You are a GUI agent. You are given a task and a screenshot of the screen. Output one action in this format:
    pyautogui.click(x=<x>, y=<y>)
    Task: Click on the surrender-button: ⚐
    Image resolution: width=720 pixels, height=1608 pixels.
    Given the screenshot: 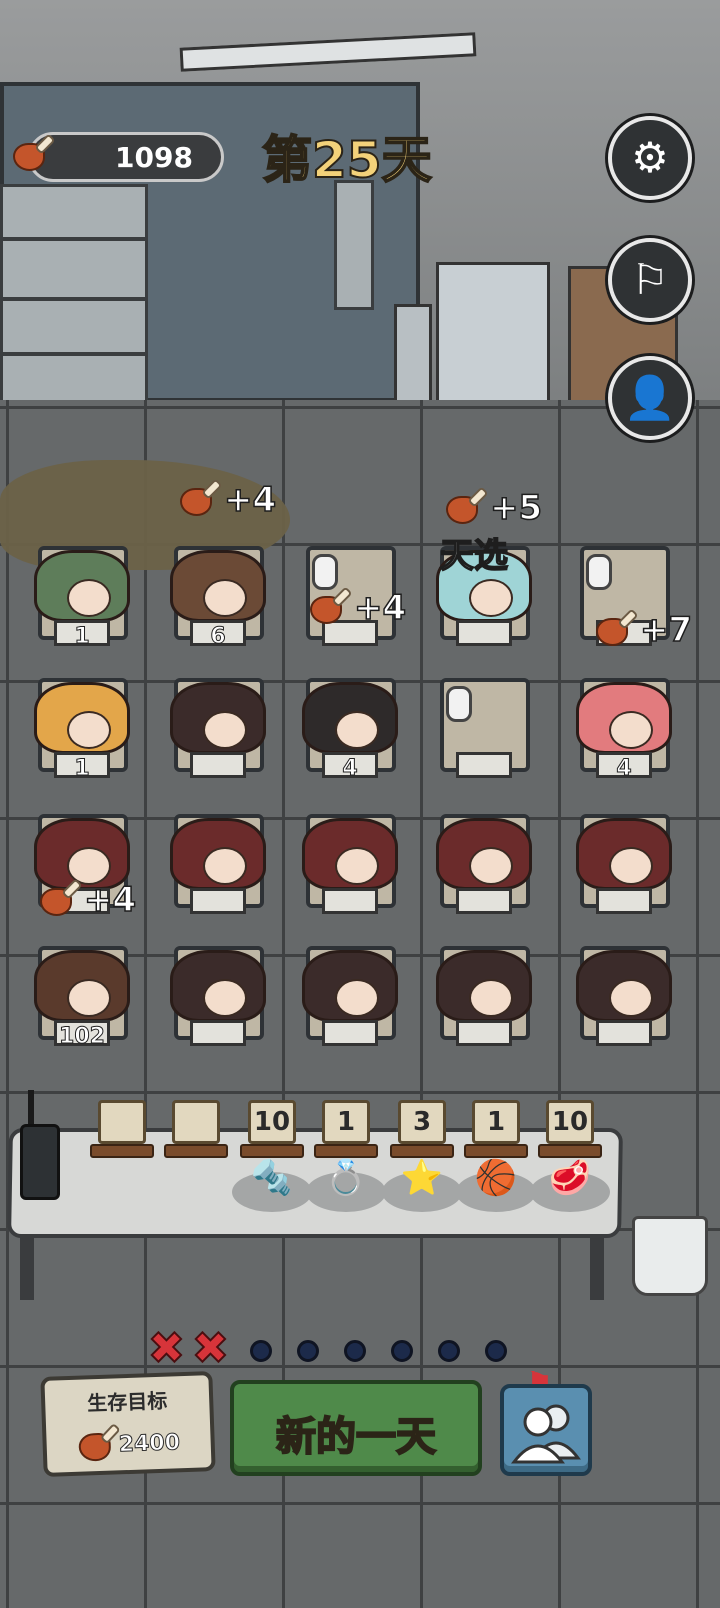 What is the action you would take?
    pyautogui.click(x=650, y=280)
    